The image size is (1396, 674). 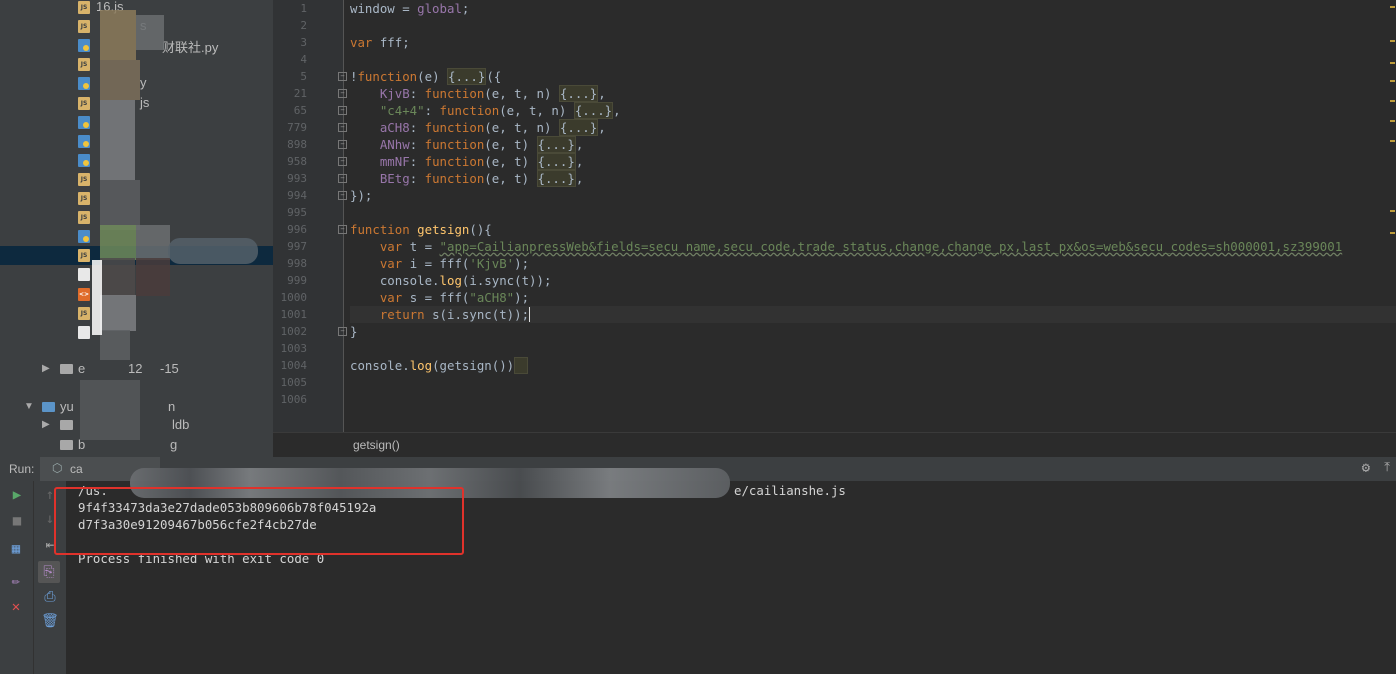 What do you see at coordinates (303, 25) in the screenshot?
I see `line-number: 2` at bounding box center [303, 25].